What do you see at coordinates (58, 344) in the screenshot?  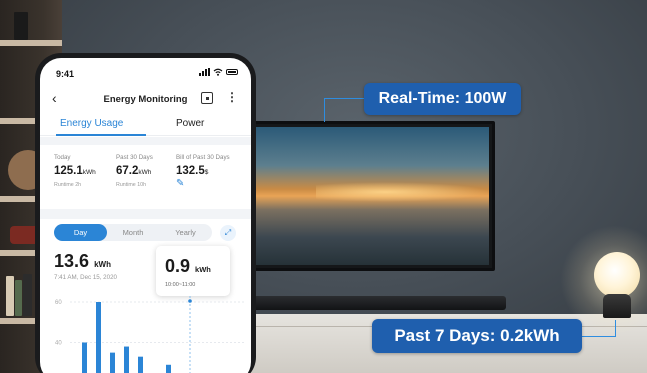 I see `y-tick-label: 40` at bounding box center [58, 344].